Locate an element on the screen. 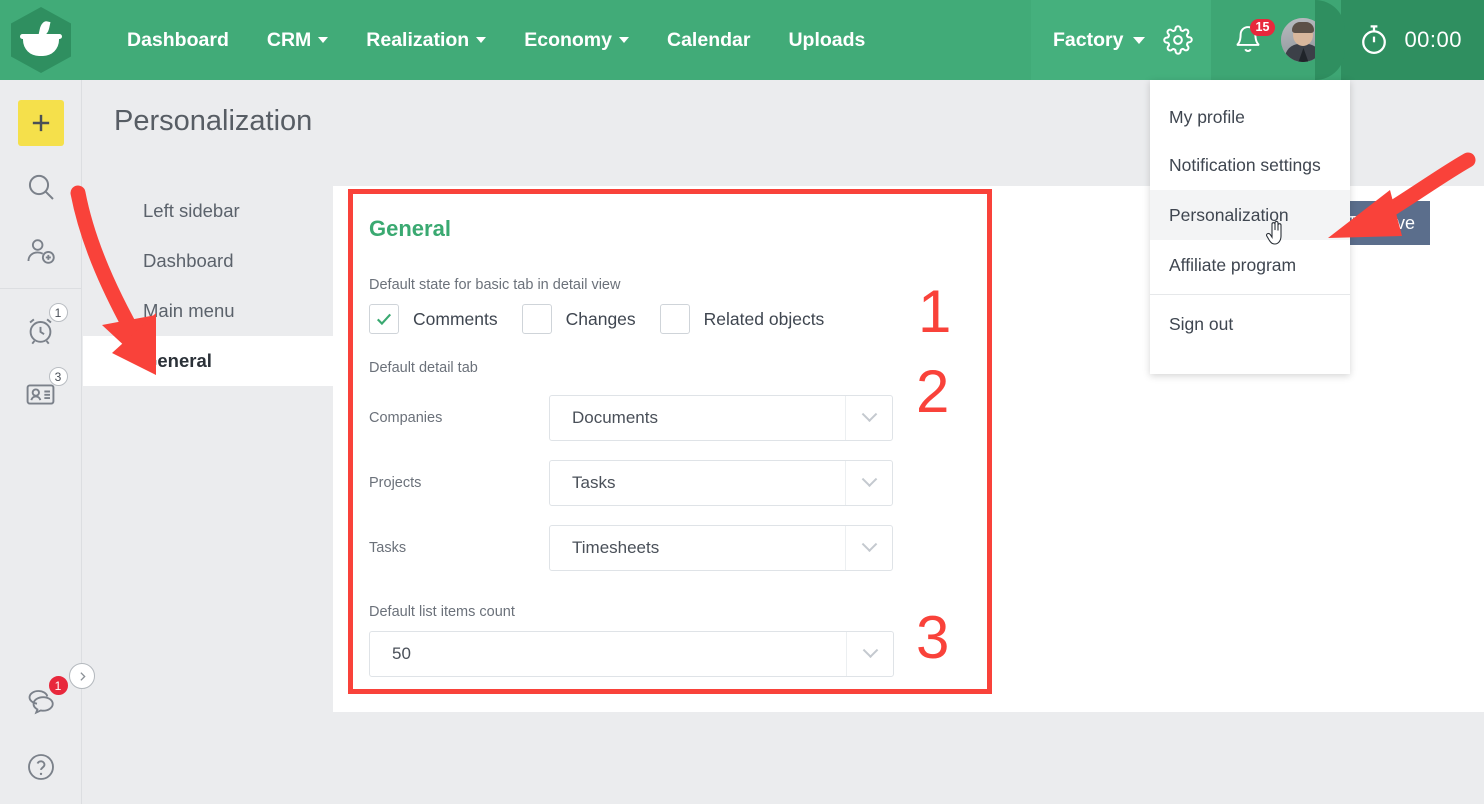  search-icon is located at coordinates (41, 187).